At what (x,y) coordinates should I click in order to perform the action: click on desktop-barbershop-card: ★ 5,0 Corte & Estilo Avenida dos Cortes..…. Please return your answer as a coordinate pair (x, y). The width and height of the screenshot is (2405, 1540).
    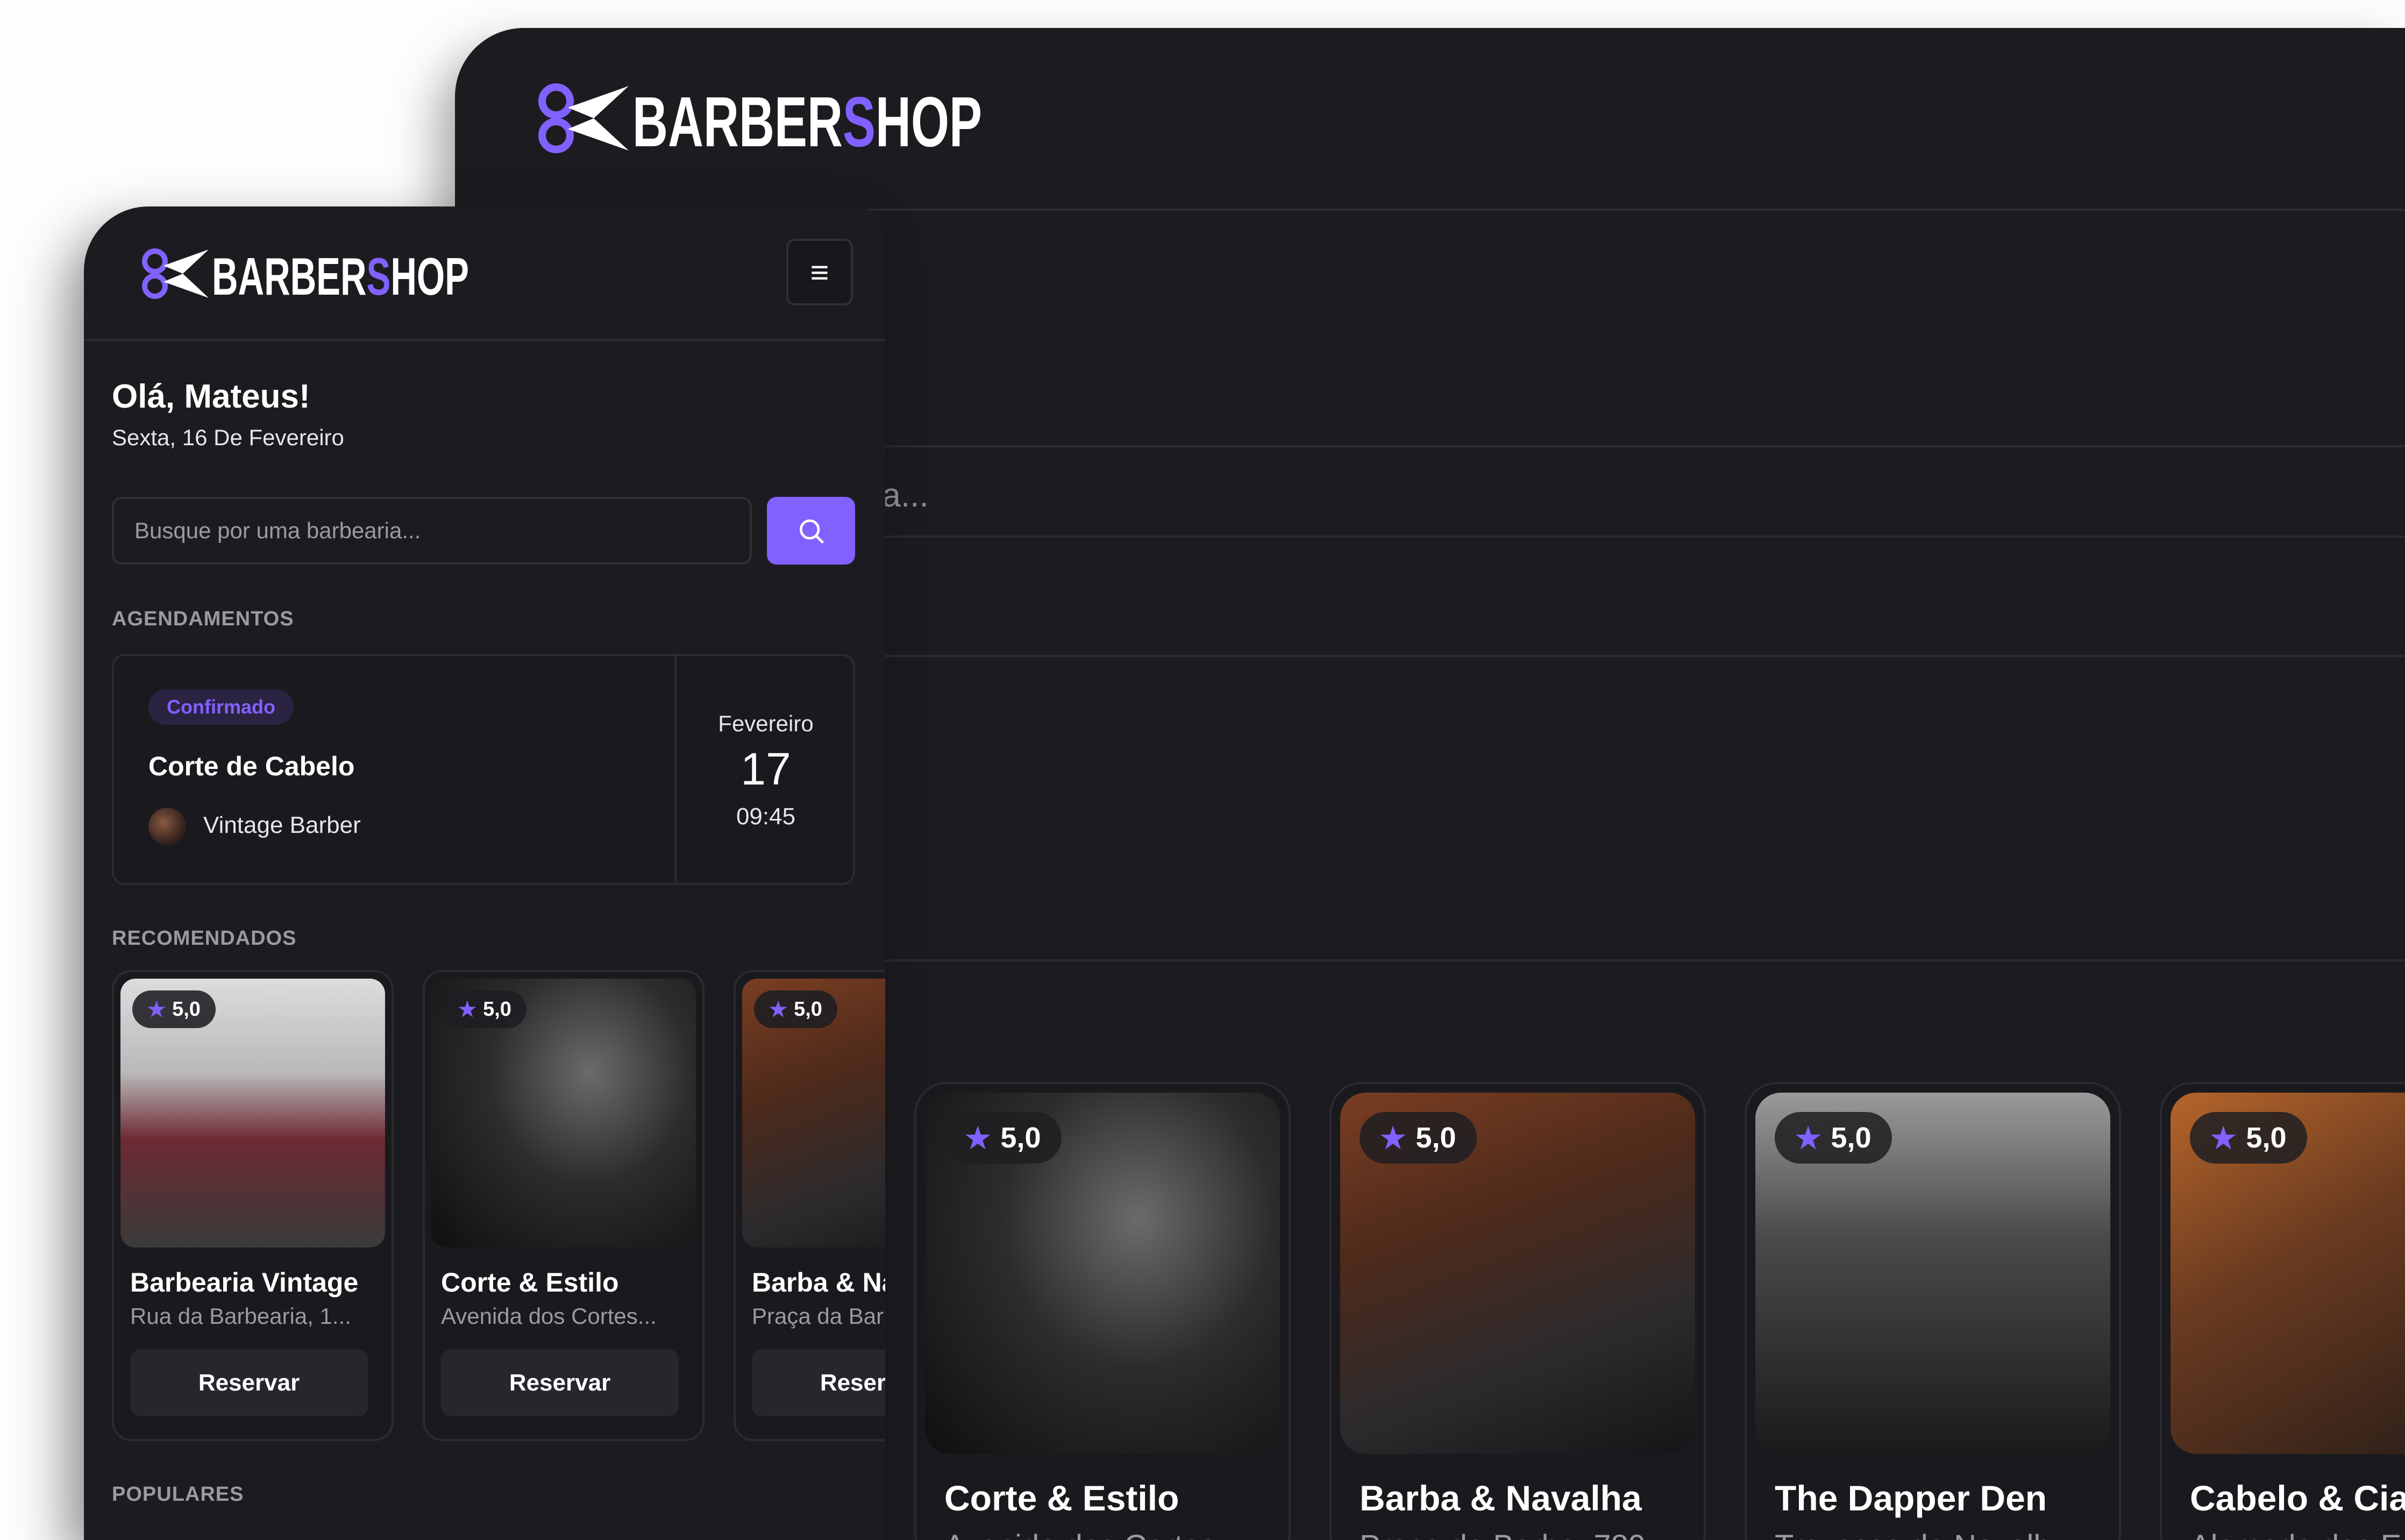
    Looking at the image, I should click on (1102, 1311).